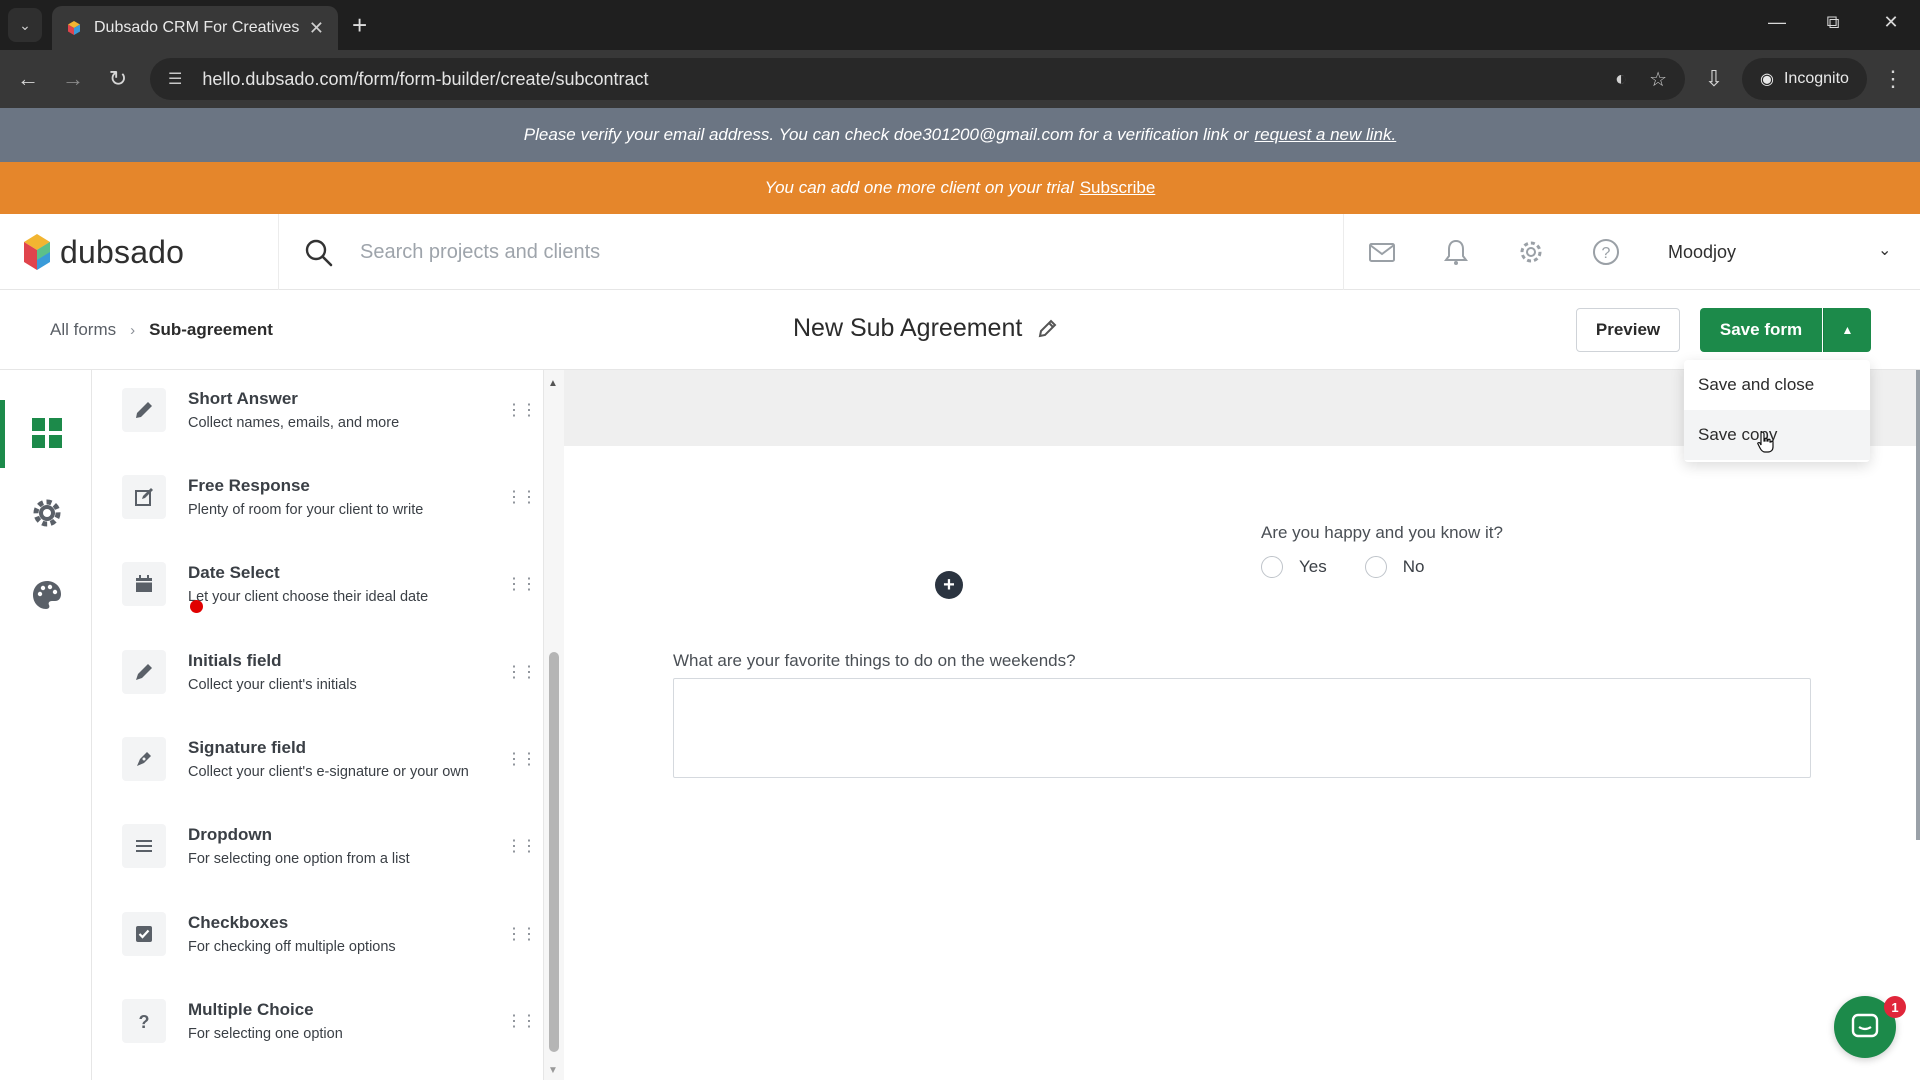 This screenshot has height=1080, width=1920. Describe the element at coordinates (1714, 79) in the screenshot. I see `download-icon: ⇩` at that location.